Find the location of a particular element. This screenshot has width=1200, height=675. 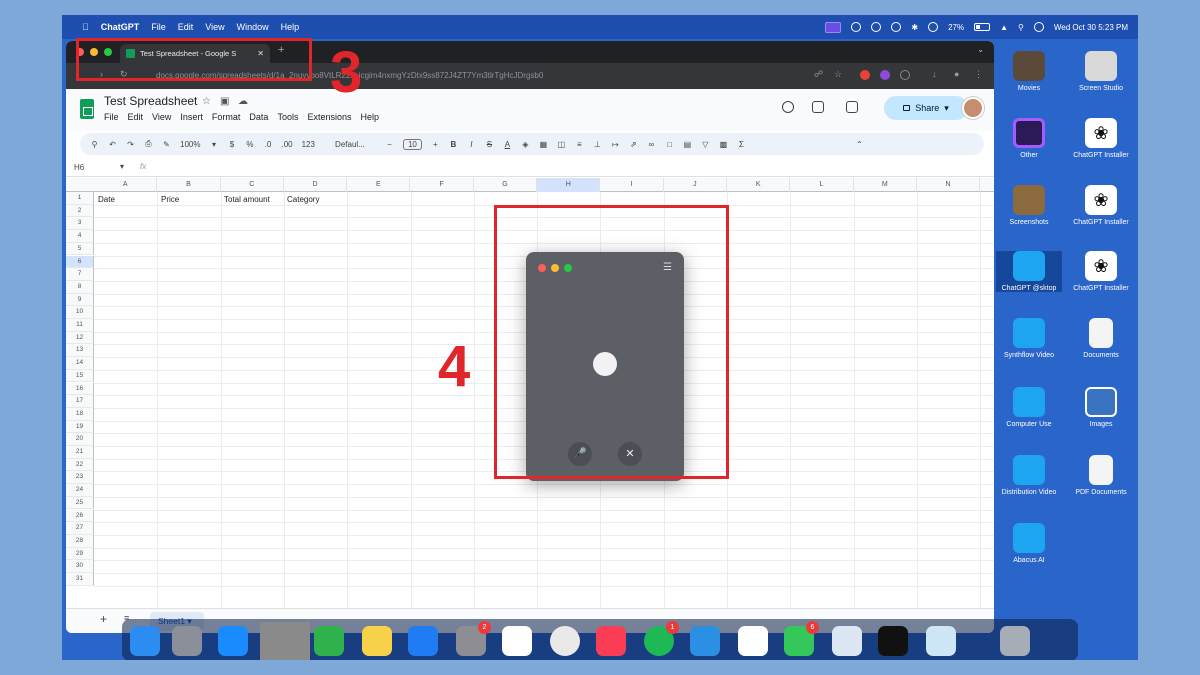

font-size-field: 10 is located at coordinates (412, 144).